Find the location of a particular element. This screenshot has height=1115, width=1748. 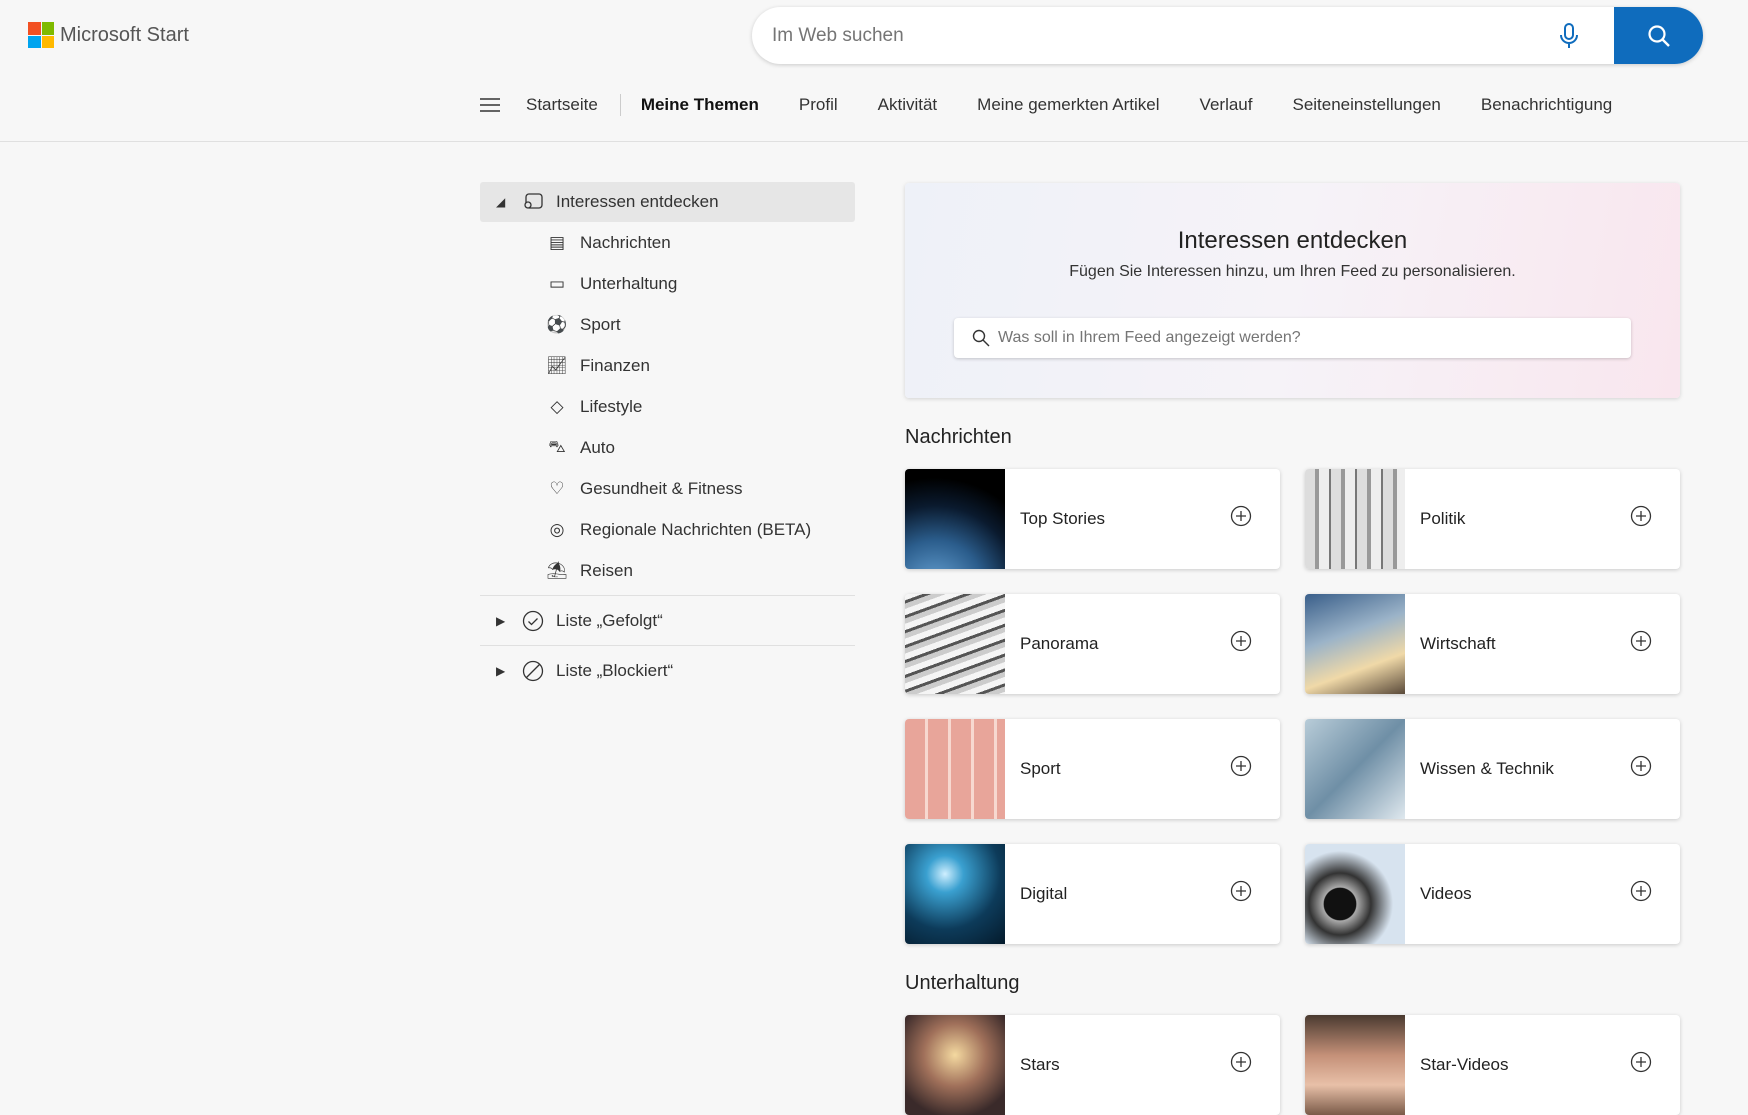

sidebar-item-blockiert: ▶ Liste „Blockiert“ is located at coordinates (667, 670).